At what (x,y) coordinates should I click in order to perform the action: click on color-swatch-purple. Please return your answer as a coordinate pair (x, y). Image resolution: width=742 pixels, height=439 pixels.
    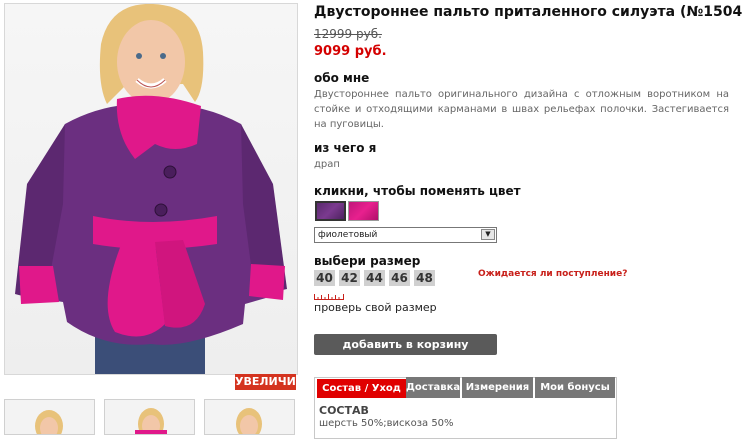
    Looking at the image, I should click on (330, 211).